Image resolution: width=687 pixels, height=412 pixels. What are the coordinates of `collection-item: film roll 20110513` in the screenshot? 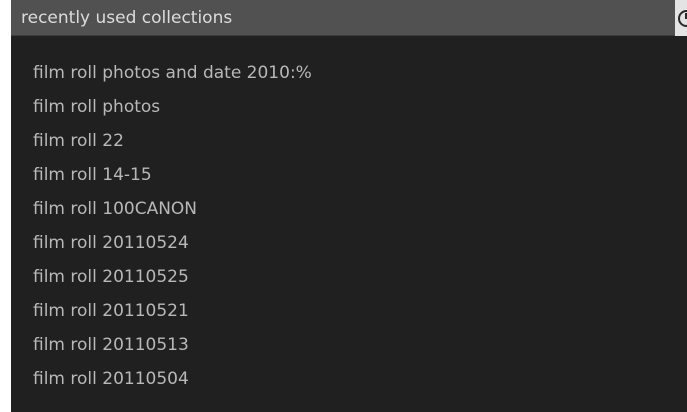 It's located at (111, 345).